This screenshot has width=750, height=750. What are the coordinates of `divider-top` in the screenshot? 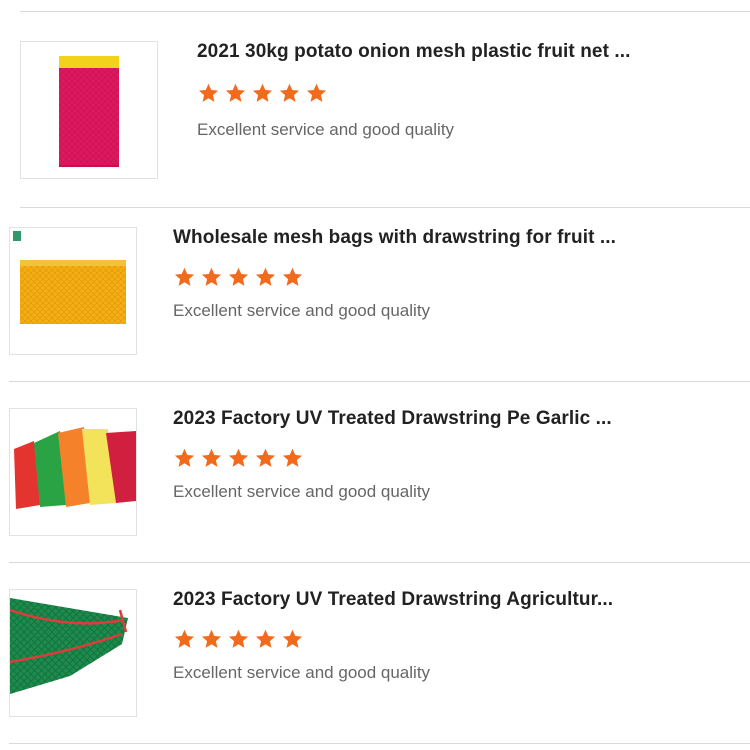 It's located at (385, 11).